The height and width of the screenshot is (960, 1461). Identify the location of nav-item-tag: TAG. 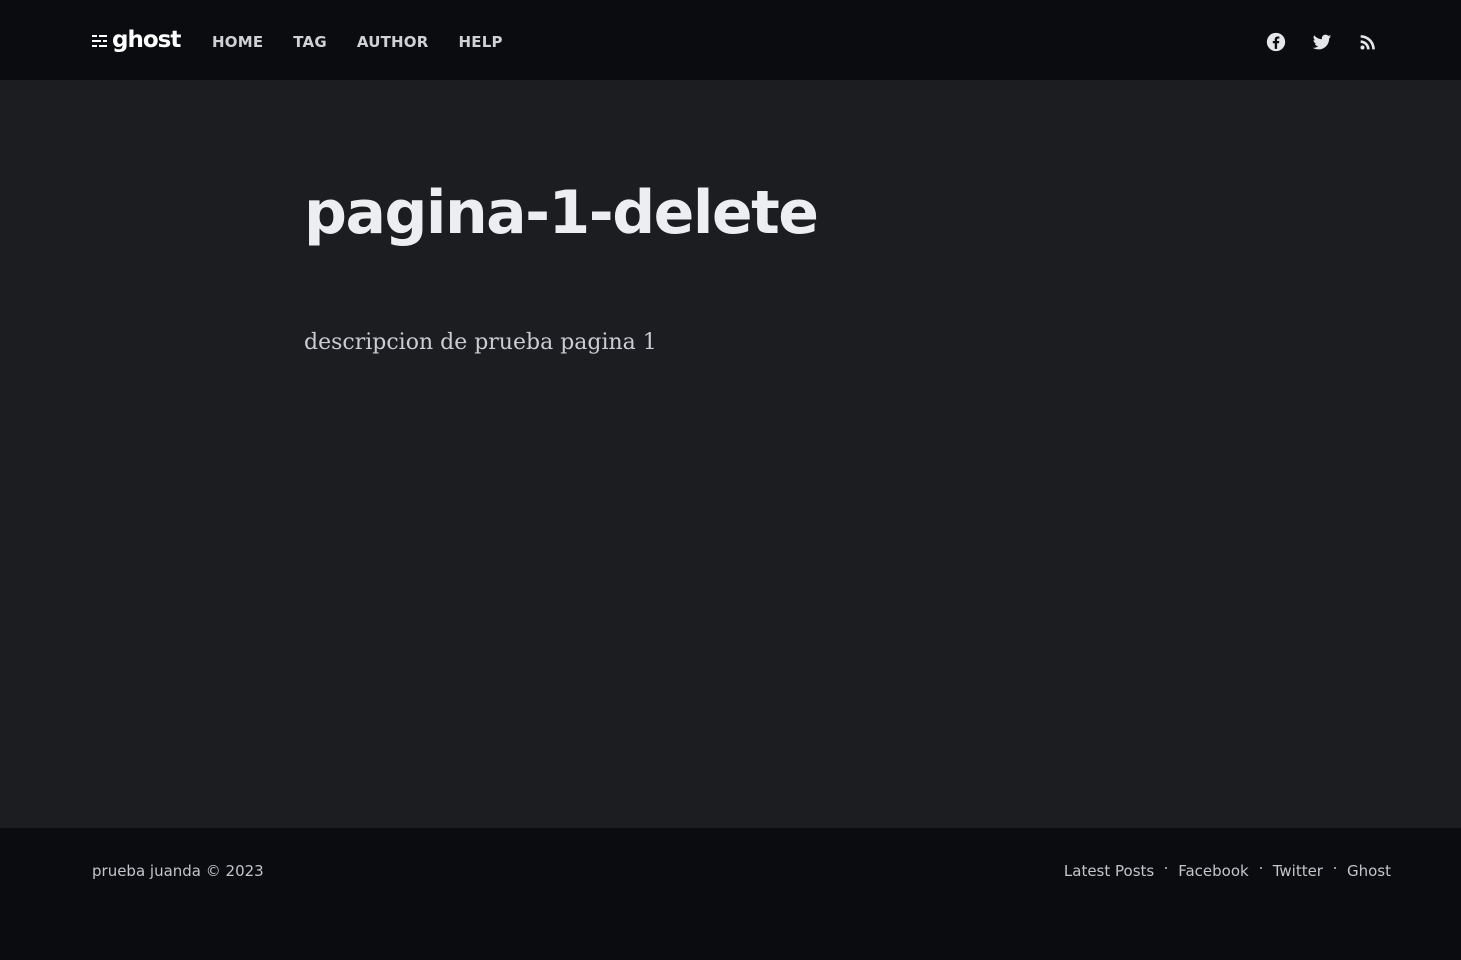
(310, 42).